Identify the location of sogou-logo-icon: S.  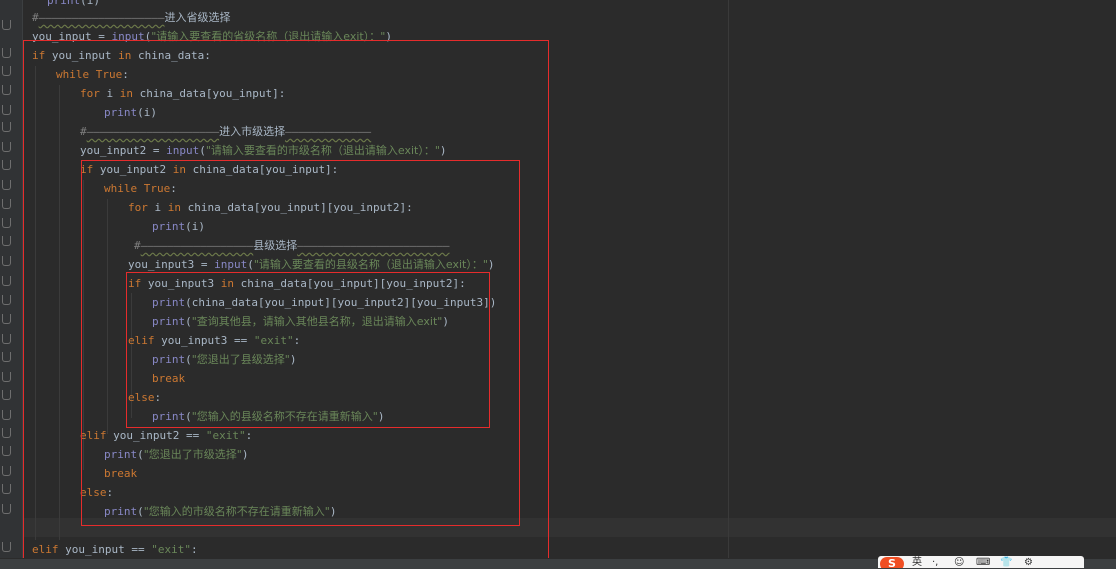
(892, 562).